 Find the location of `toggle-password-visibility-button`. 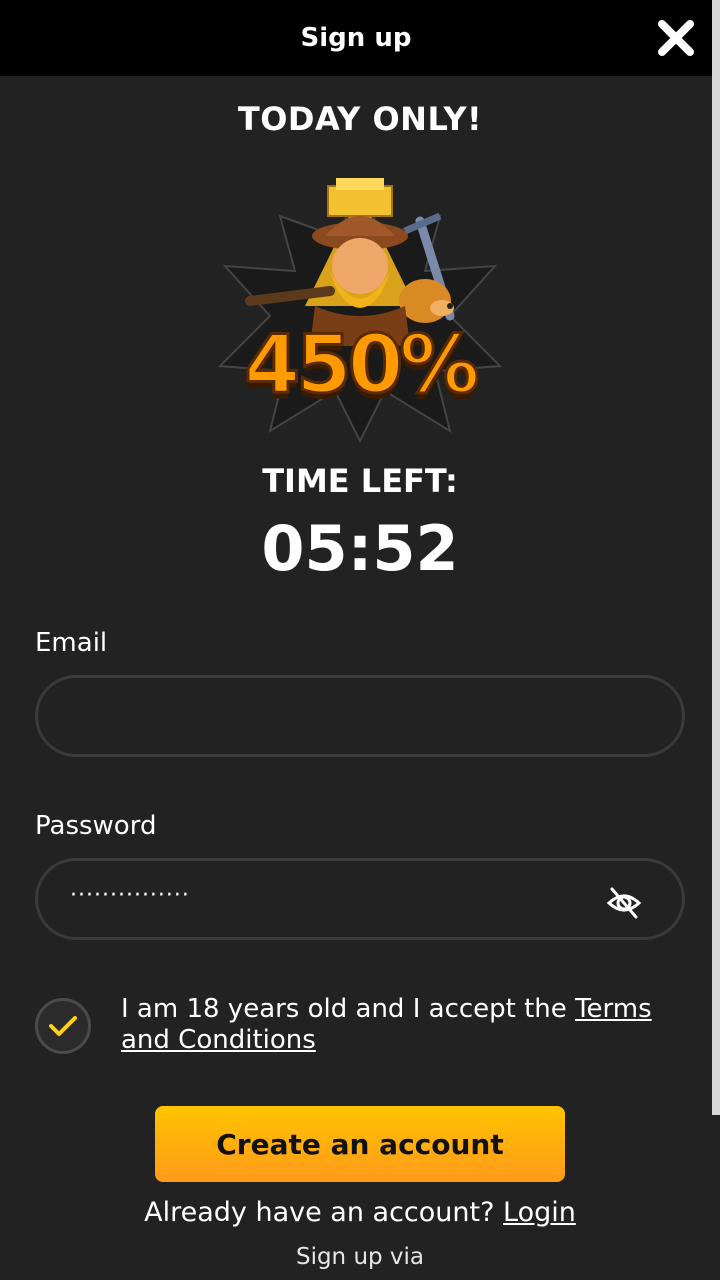

toggle-password-visibility-button is located at coordinates (624, 903).